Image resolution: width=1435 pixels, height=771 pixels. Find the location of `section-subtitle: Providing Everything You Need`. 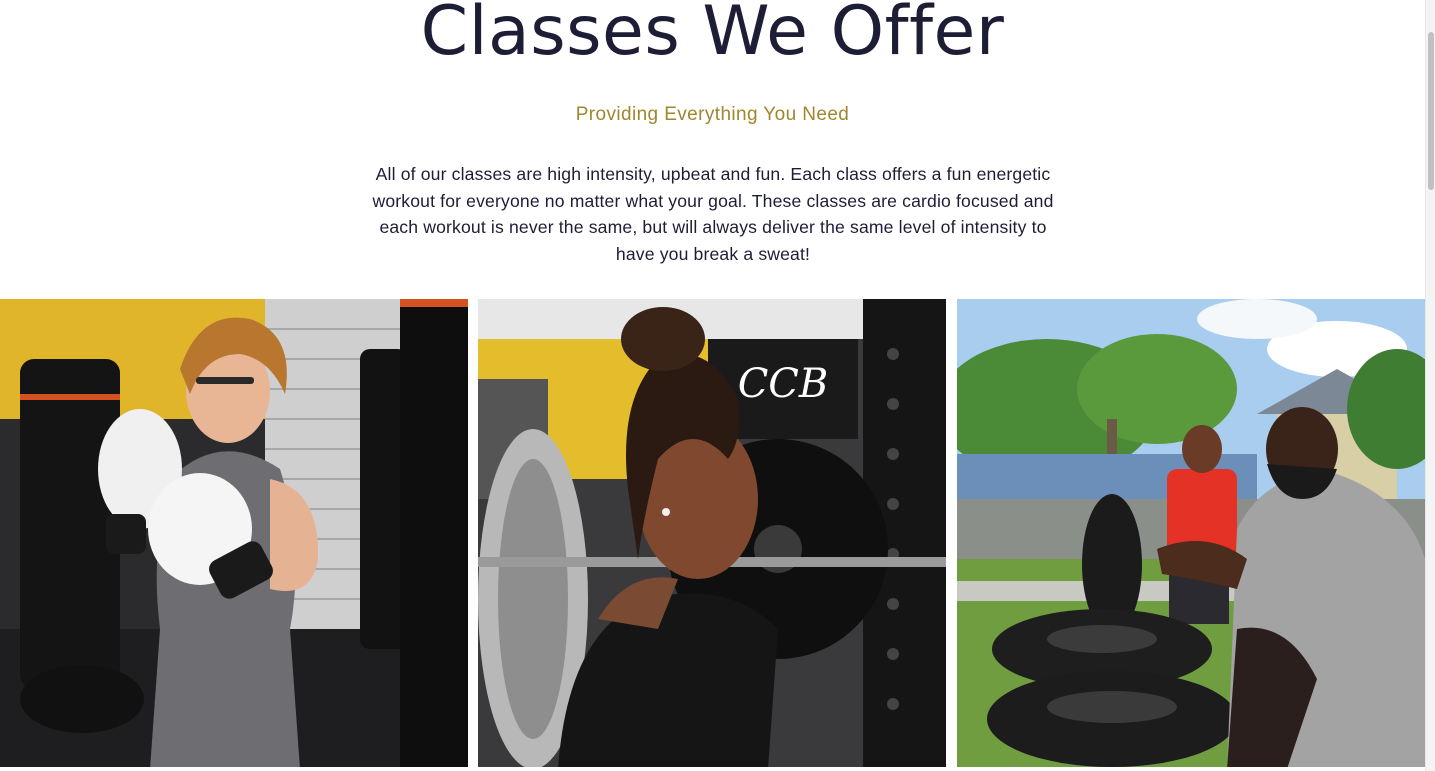

section-subtitle: Providing Everything You Need is located at coordinates (712, 114).